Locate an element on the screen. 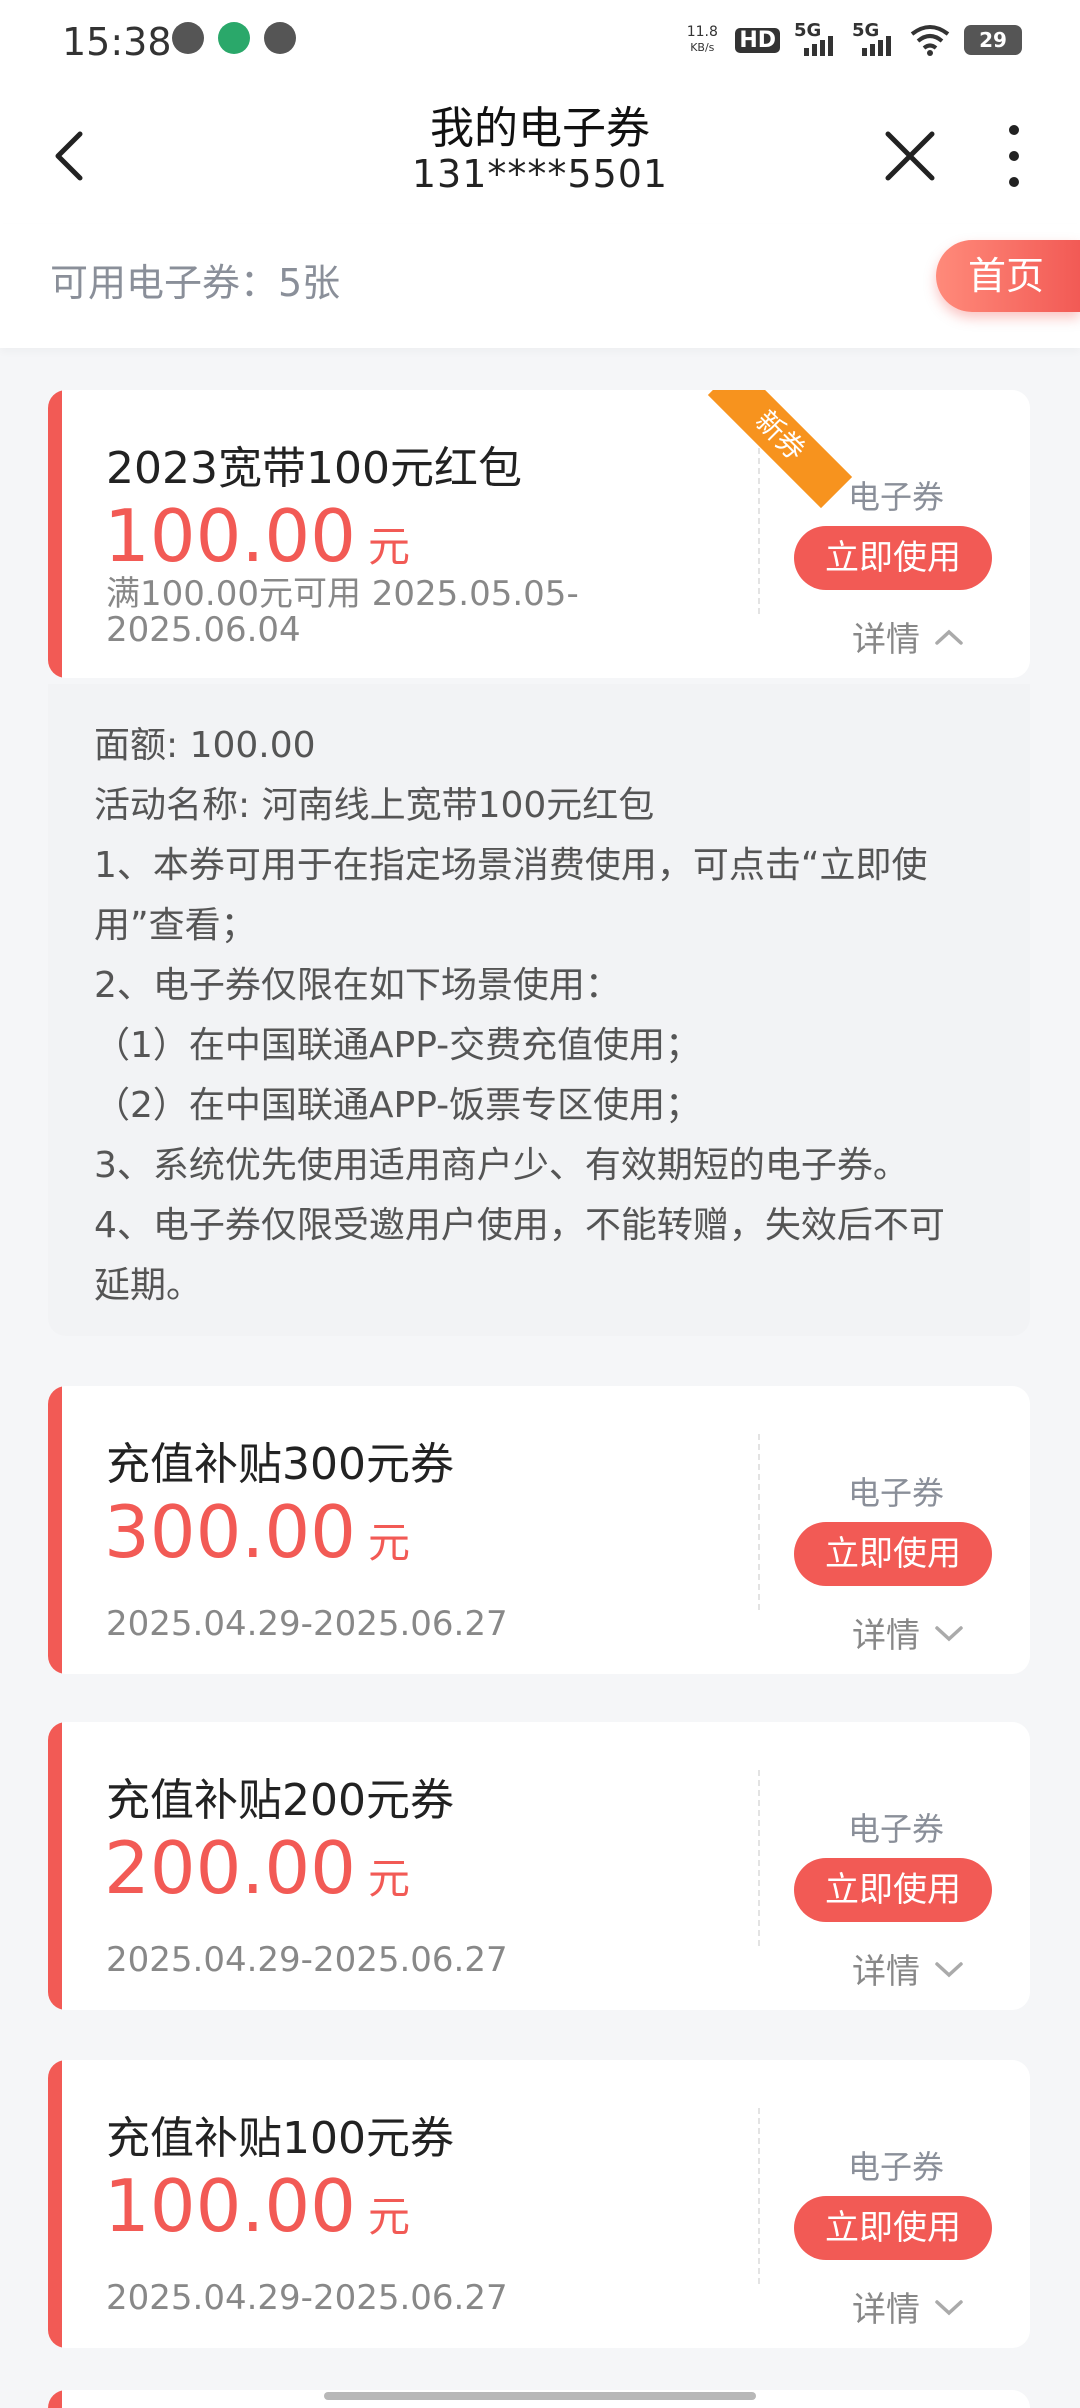  hd-icon: HD is located at coordinates (757, 40).